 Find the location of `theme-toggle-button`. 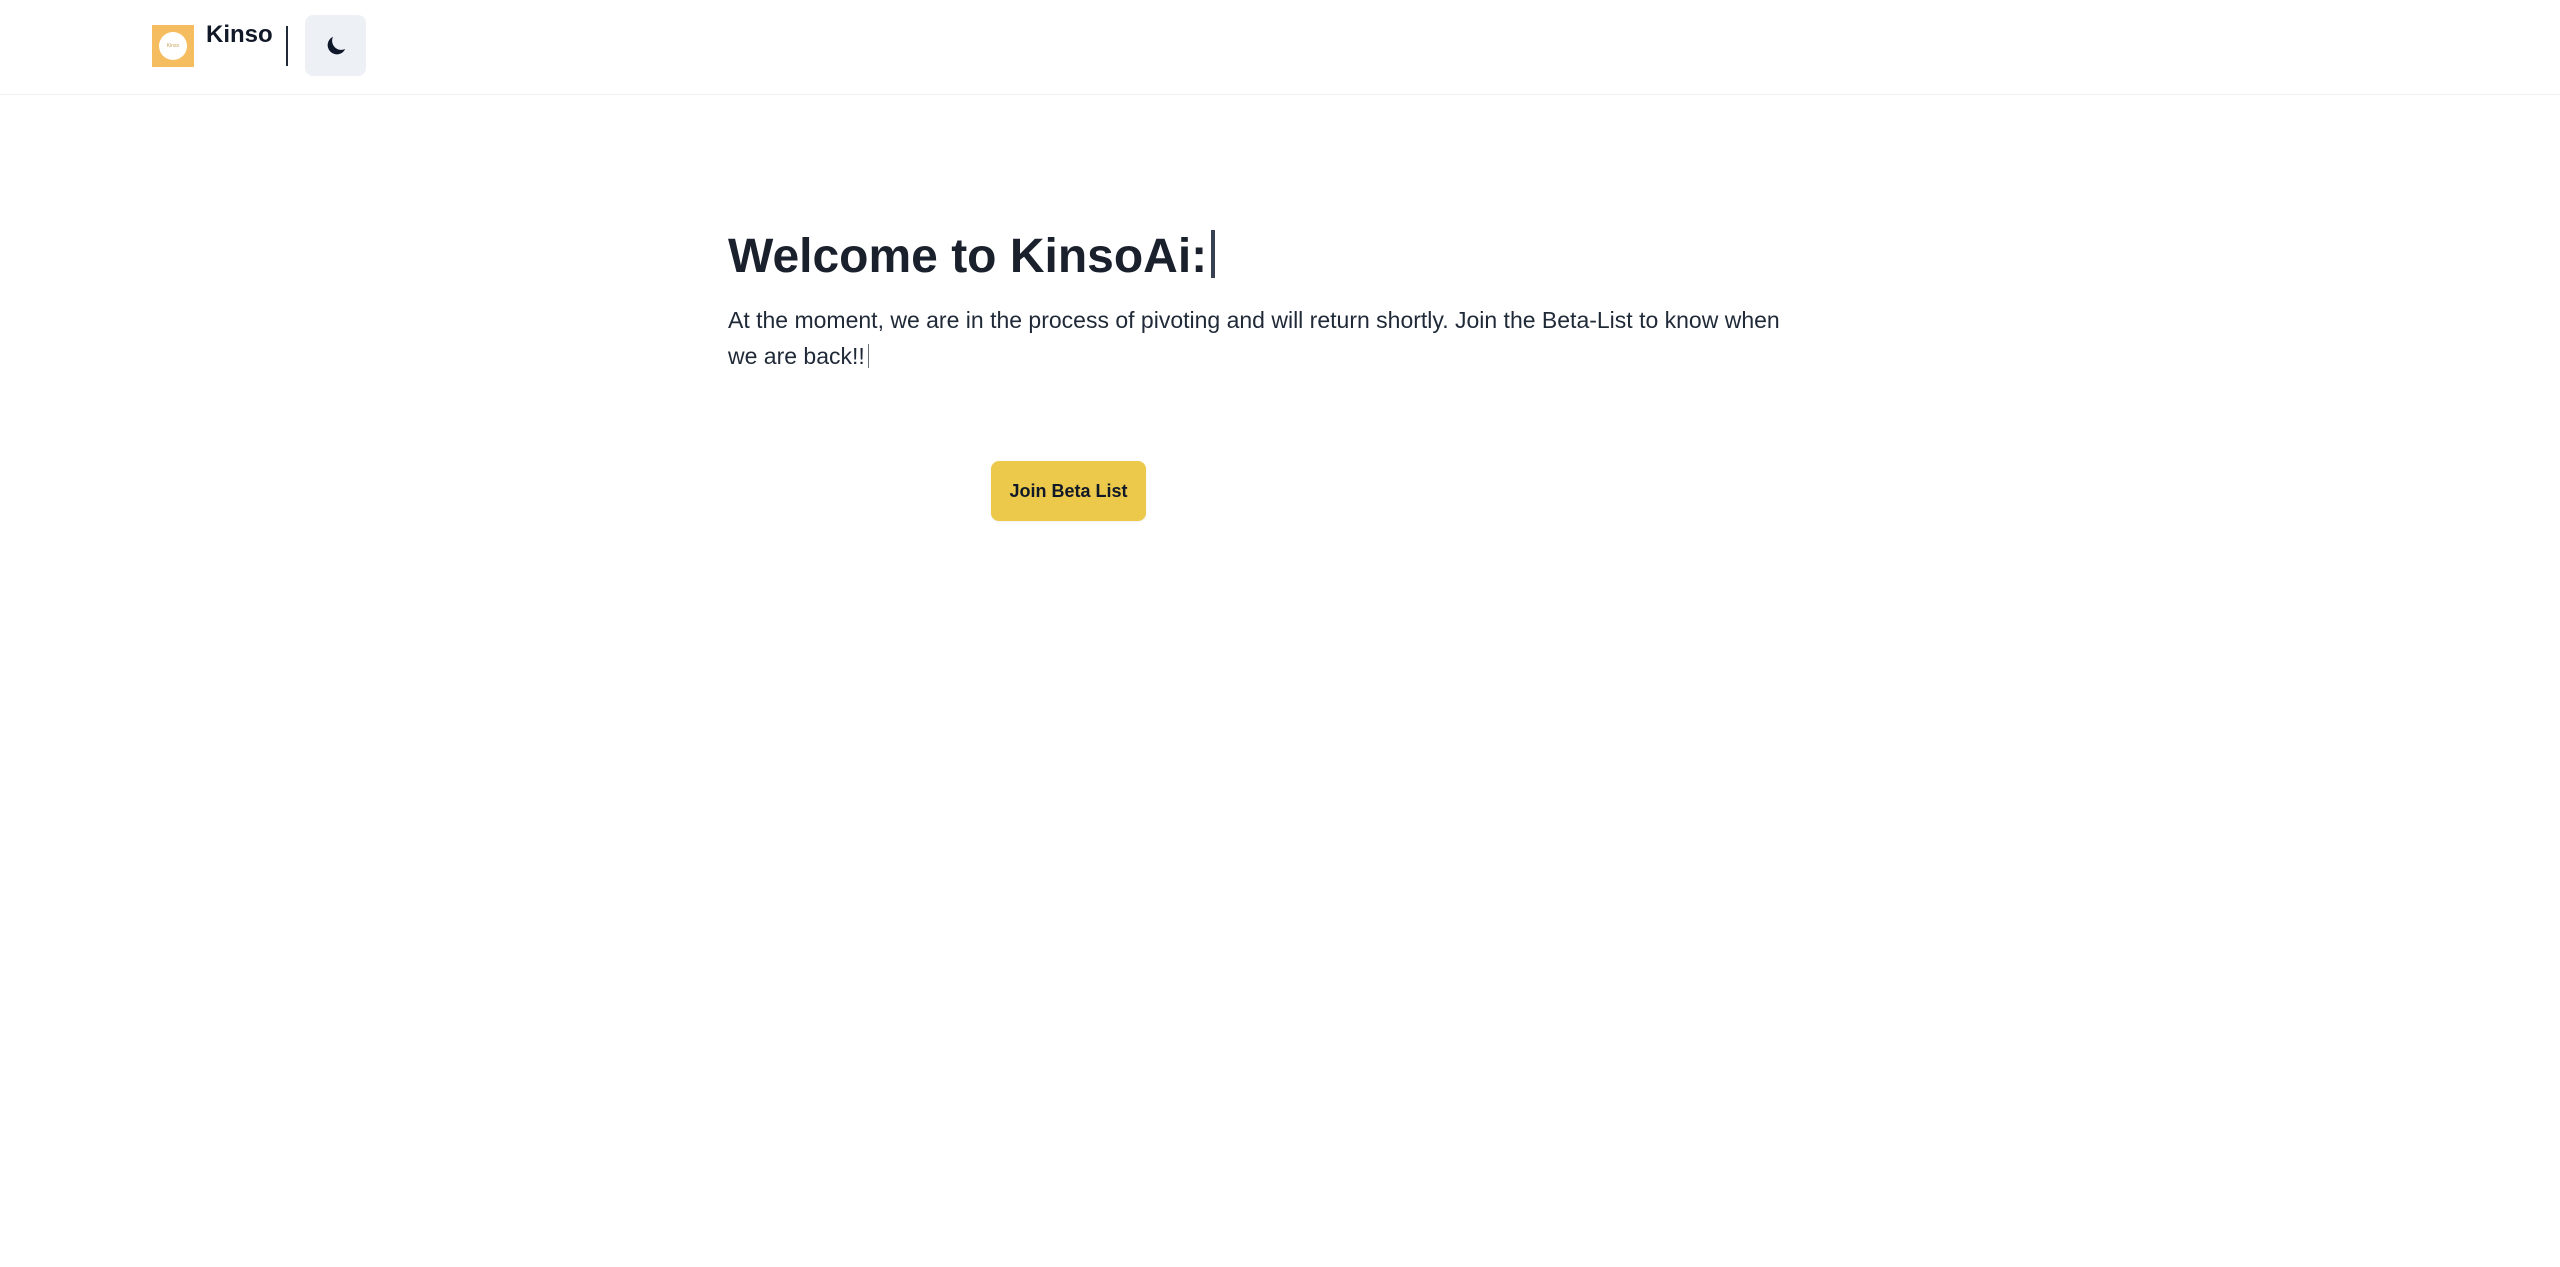

theme-toggle-button is located at coordinates (335, 45).